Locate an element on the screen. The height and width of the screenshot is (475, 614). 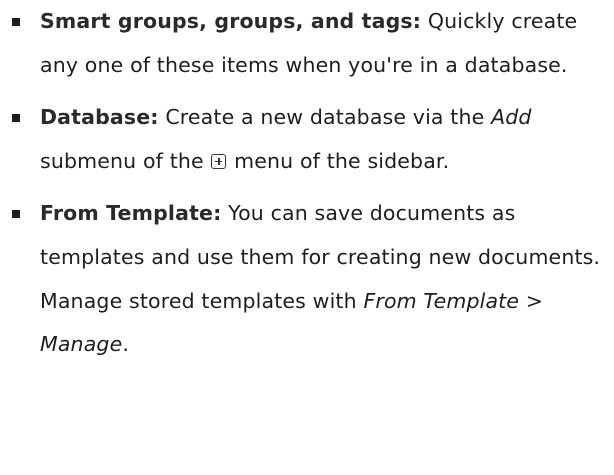
item-description-start: Create a new database via the is located at coordinates (325, 117).